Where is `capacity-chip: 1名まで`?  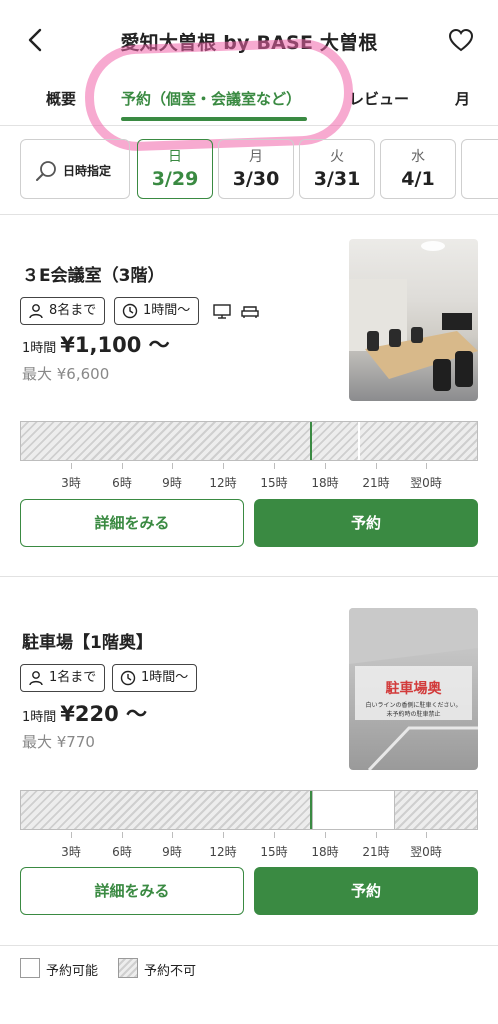 capacity-chip: 1名まで is located at coordinates (63, 678).